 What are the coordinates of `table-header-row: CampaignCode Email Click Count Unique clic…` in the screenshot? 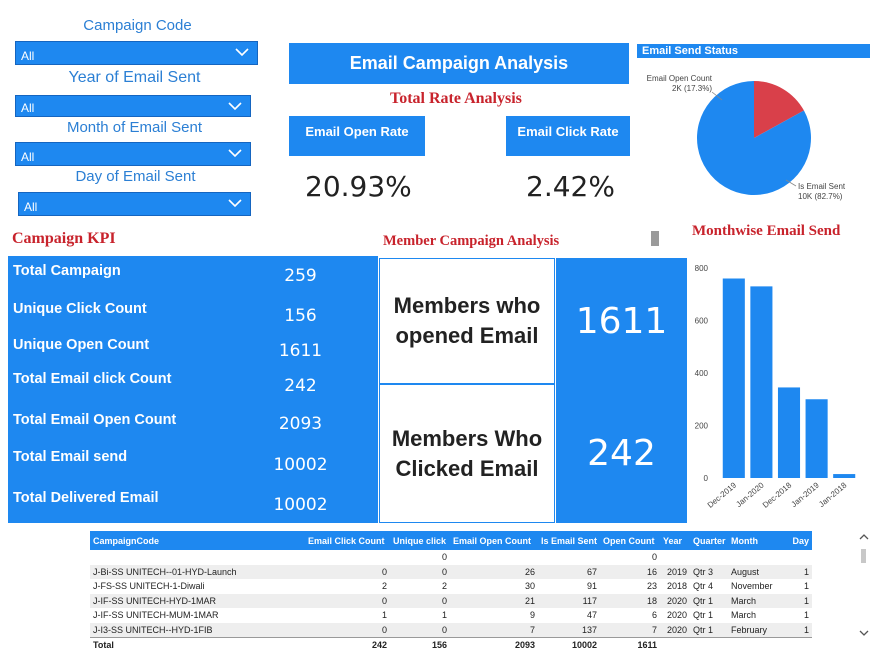 It's located at (451, 540).